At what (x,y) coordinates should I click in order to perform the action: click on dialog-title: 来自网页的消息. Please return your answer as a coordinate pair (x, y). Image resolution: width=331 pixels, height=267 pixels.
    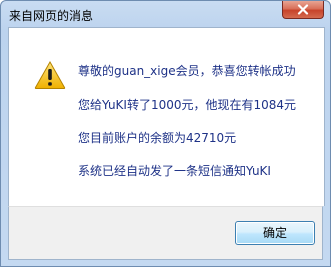
    Looking at the image, I should click on (51, 16).